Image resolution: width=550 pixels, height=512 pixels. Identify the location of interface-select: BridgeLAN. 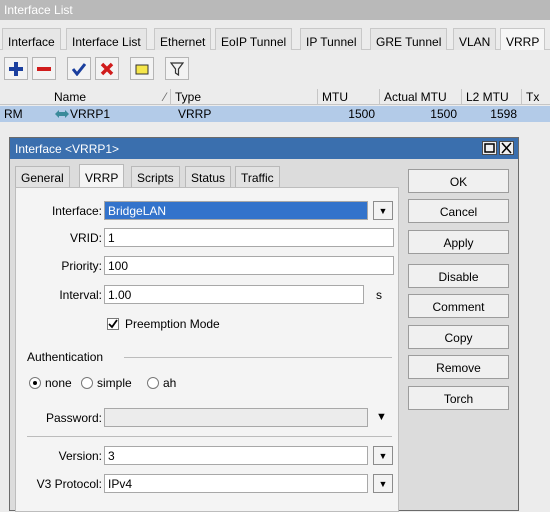
(236, 210).